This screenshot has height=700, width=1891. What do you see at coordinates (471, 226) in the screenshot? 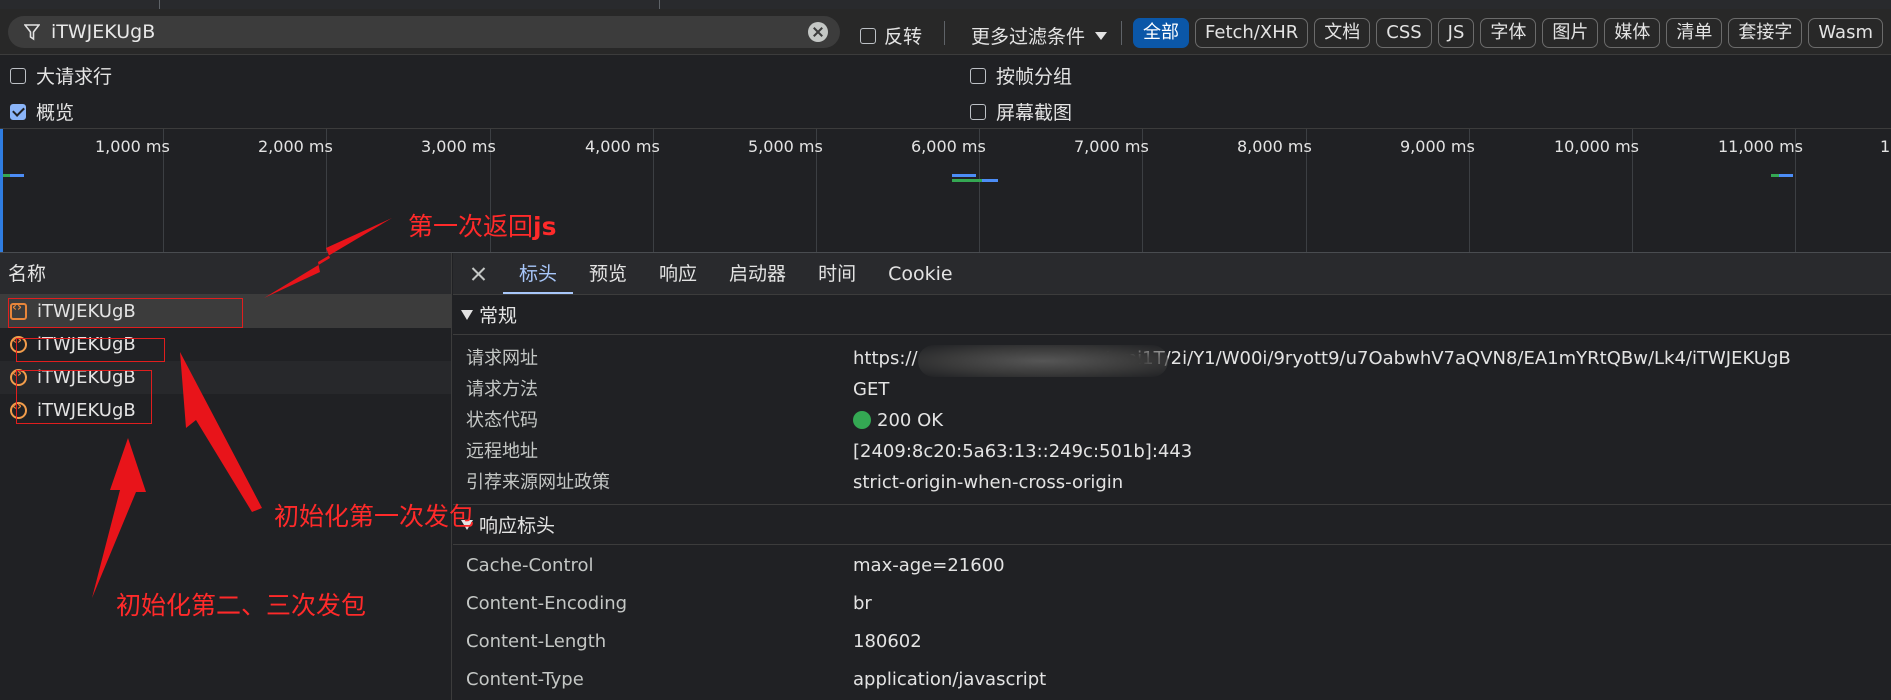
I see `annotation-first-return-text: 第一次返回` at bounding box center [471, 226].